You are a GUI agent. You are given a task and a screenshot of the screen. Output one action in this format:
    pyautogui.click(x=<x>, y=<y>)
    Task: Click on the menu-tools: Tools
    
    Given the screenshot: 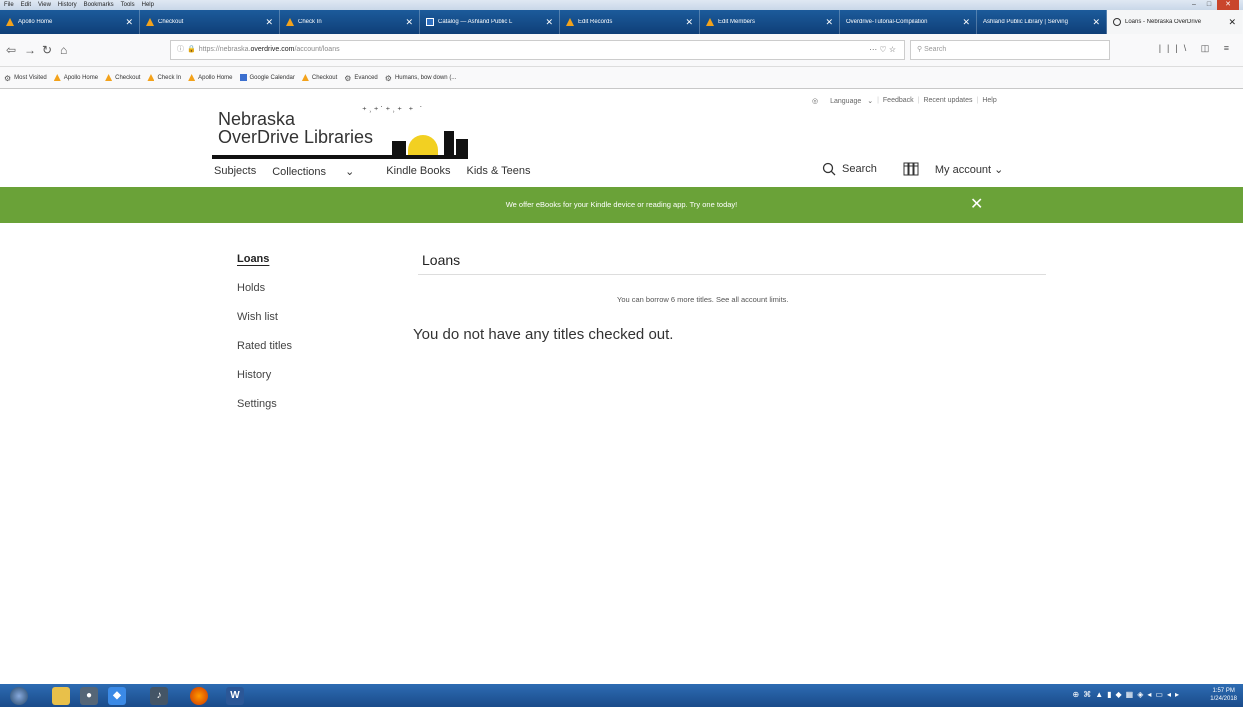 What is the action you would take?
    pyautogui.click(x=128, y=5)
    